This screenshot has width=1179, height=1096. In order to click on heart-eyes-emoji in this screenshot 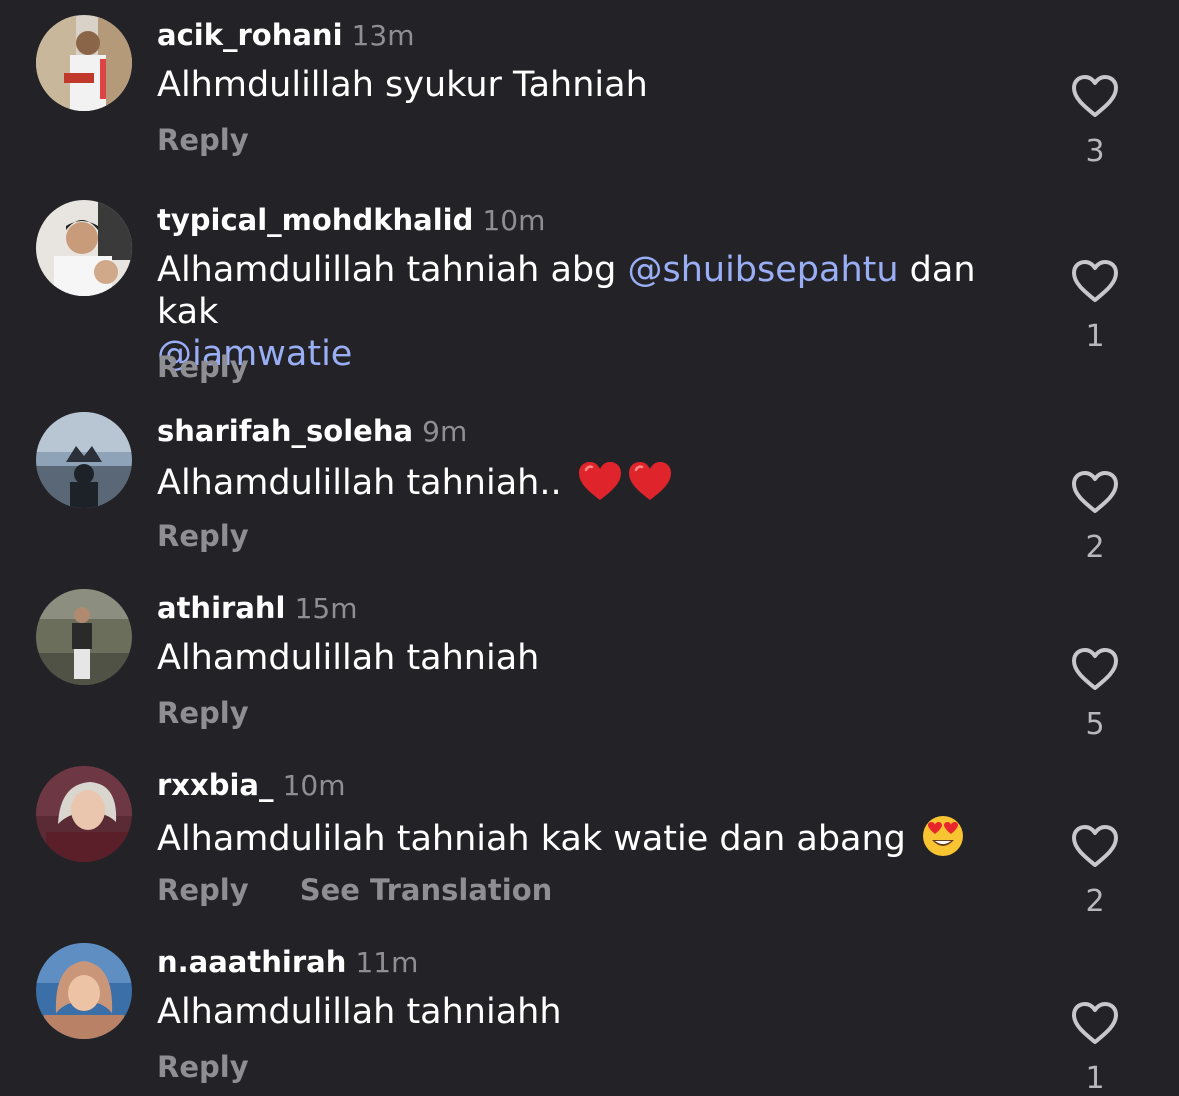, I will do `click(943, 836)`.